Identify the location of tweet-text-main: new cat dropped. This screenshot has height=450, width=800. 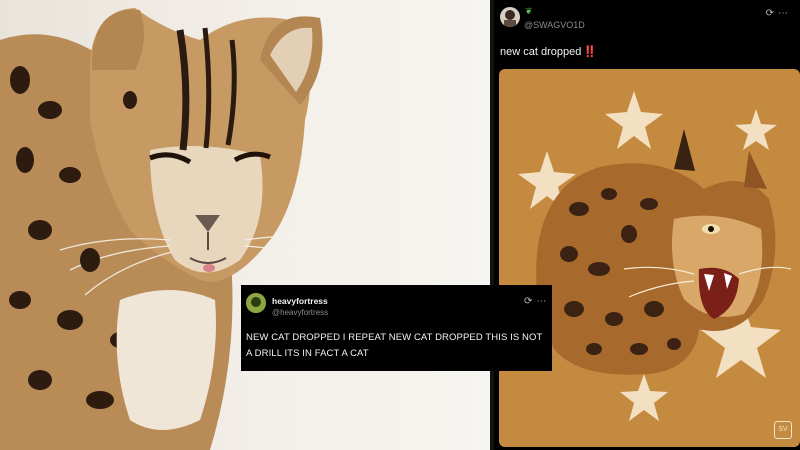
(541, 52).